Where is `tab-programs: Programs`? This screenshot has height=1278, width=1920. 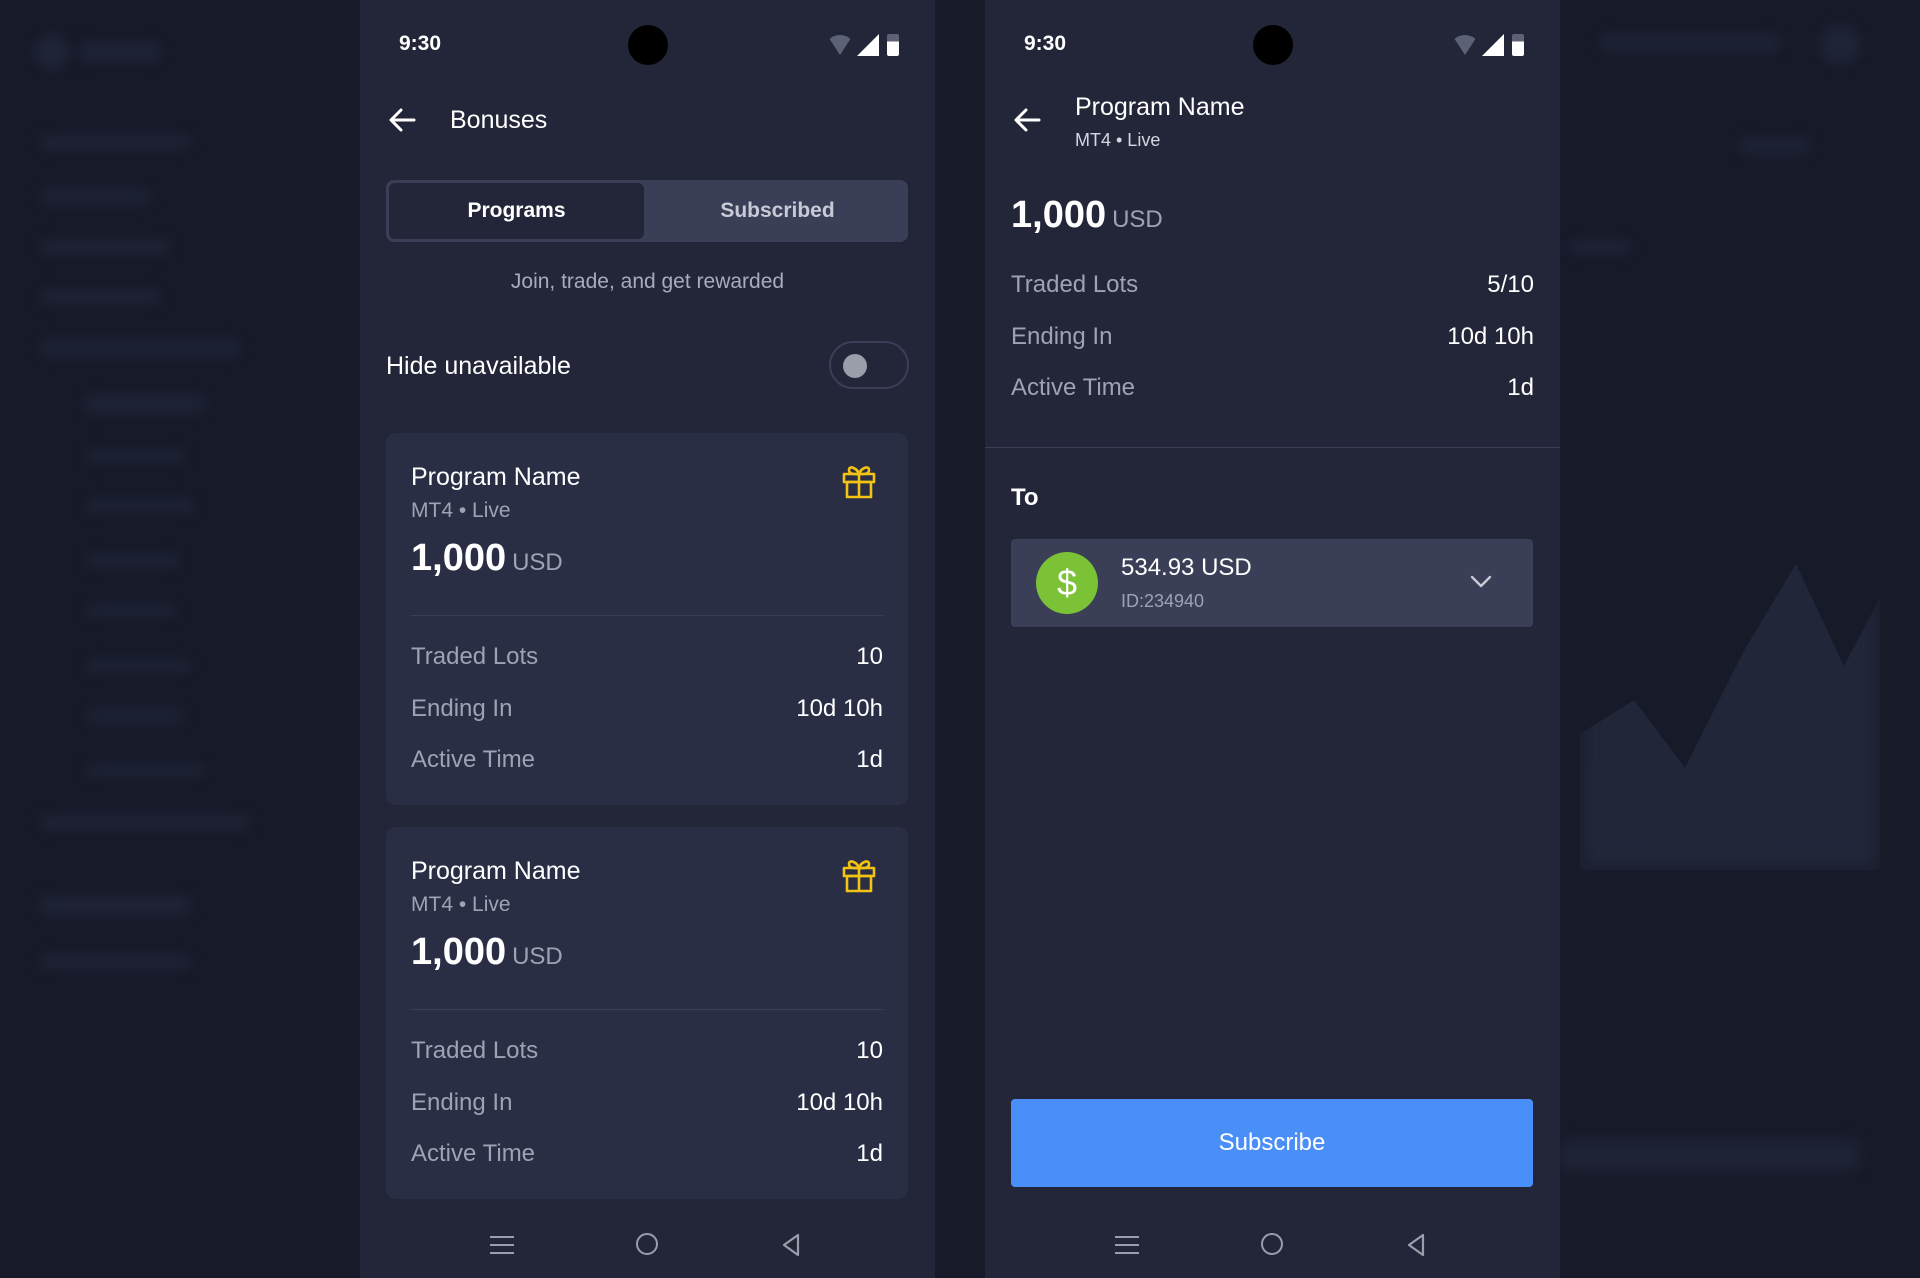
tab-programs: Programs is located at coordinates (516, 211).